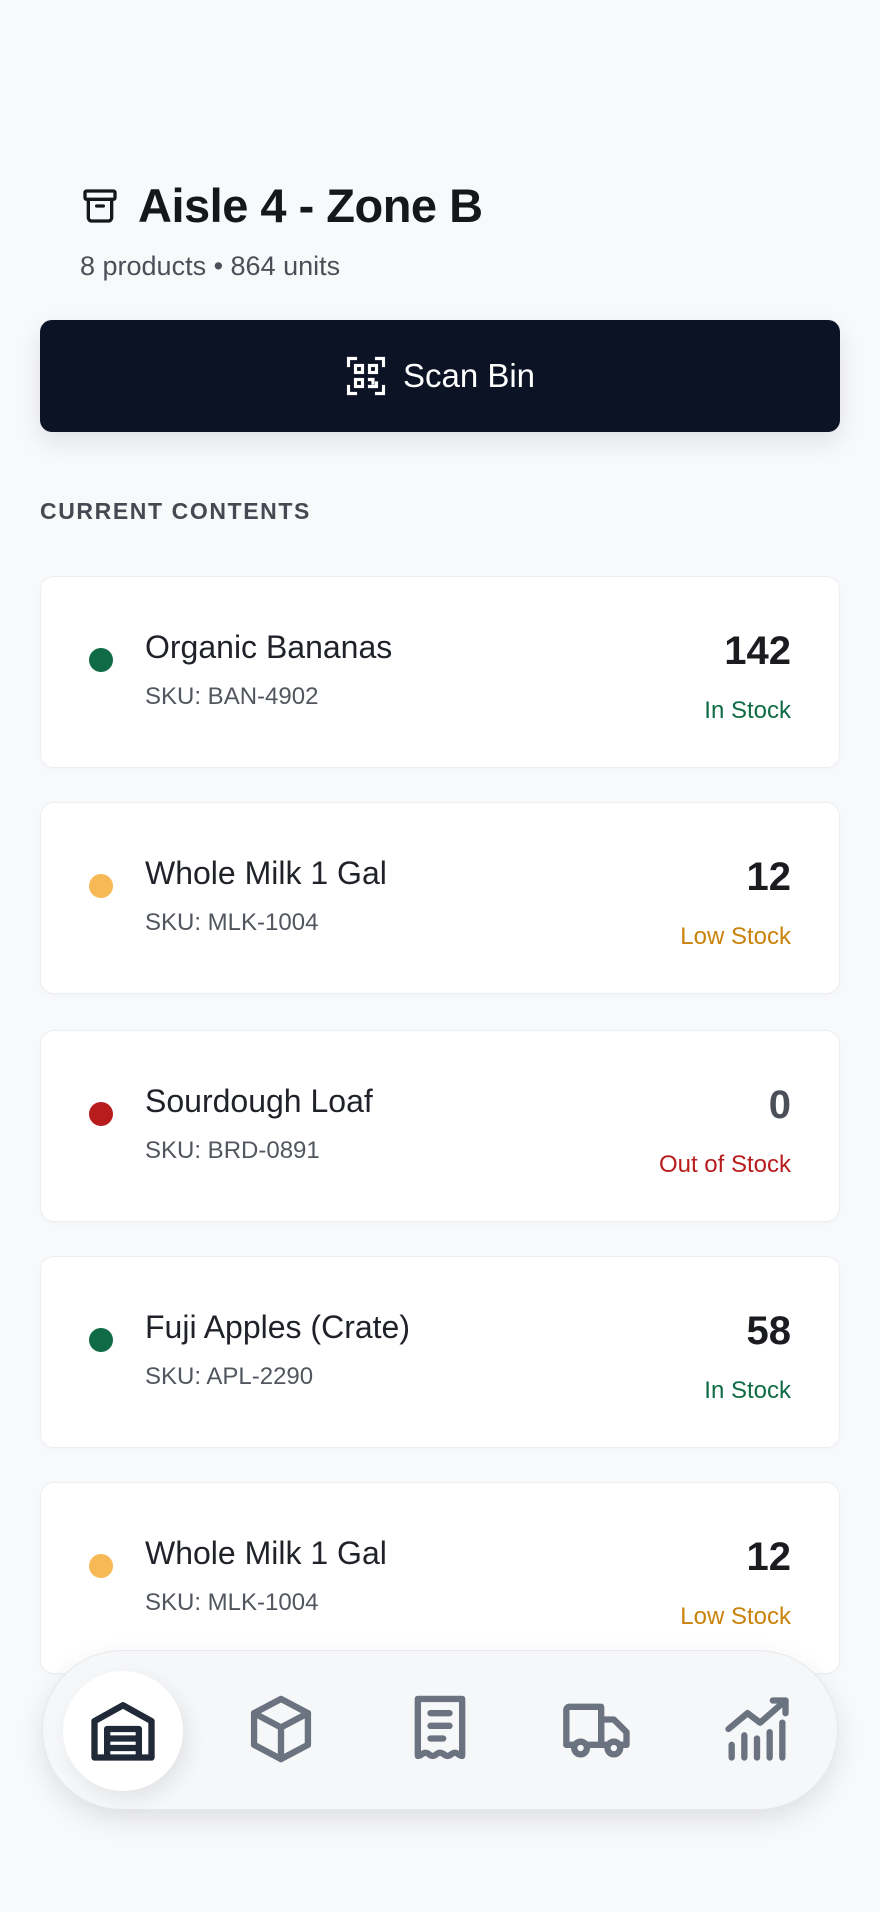 The width and height of the screenshot is (880, 1912). I want to click on product-quantity: 142, so click(757, 651).